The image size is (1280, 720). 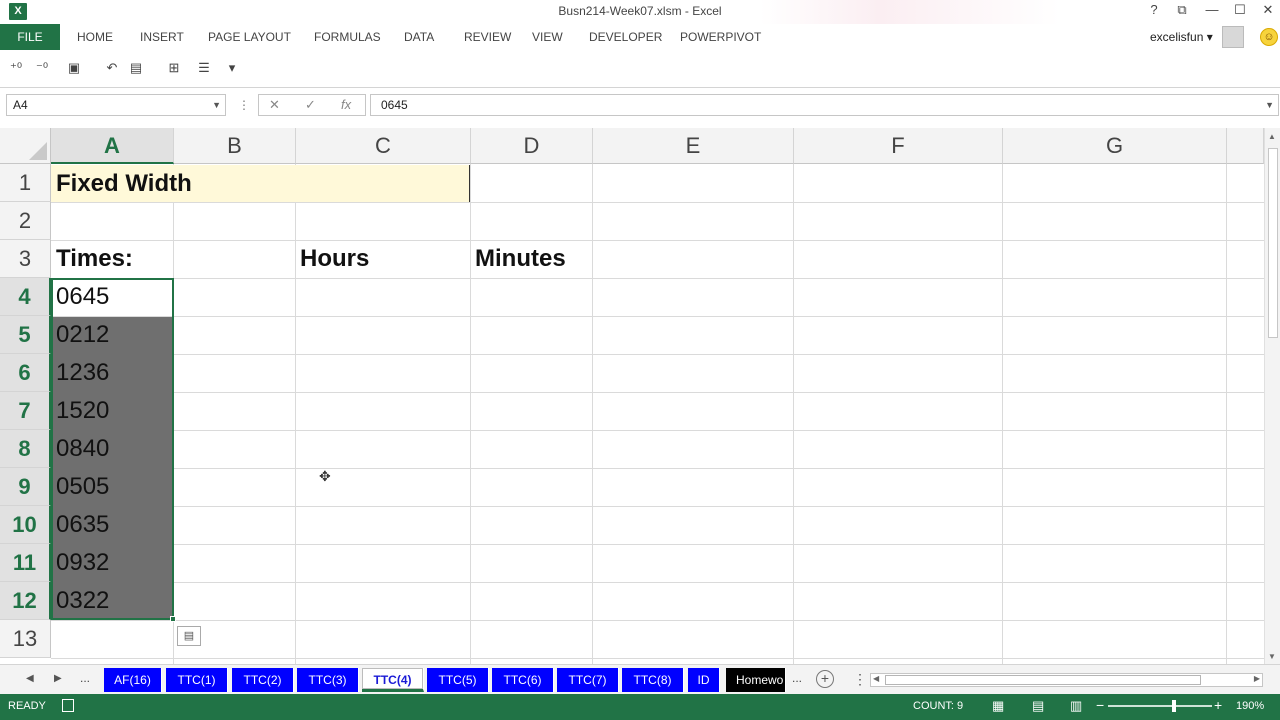 I want to click on sheet-tab-ttc8: TTC(8), so click(x=653, y=680).